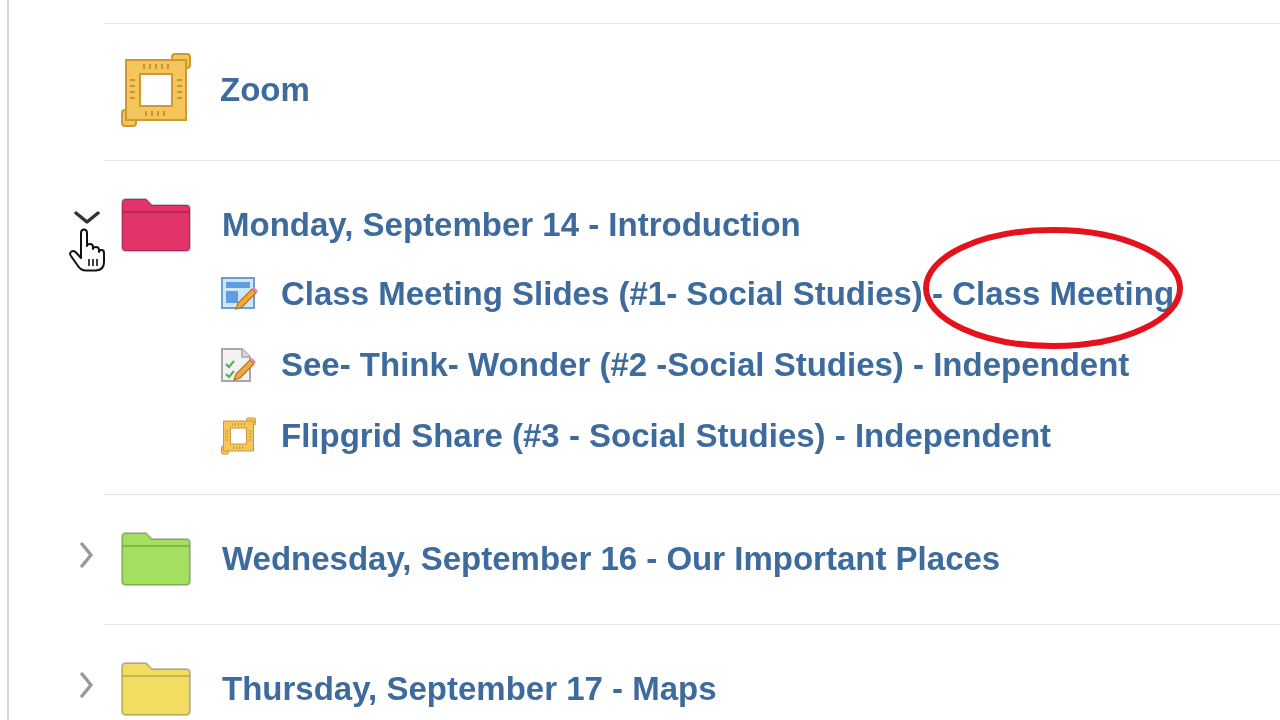 The image size is (1280, 720). What do you see at coordinates (239, 364) in the screenshot?
I see `checklist-pencil-icon` at bounding box center [239, 364].